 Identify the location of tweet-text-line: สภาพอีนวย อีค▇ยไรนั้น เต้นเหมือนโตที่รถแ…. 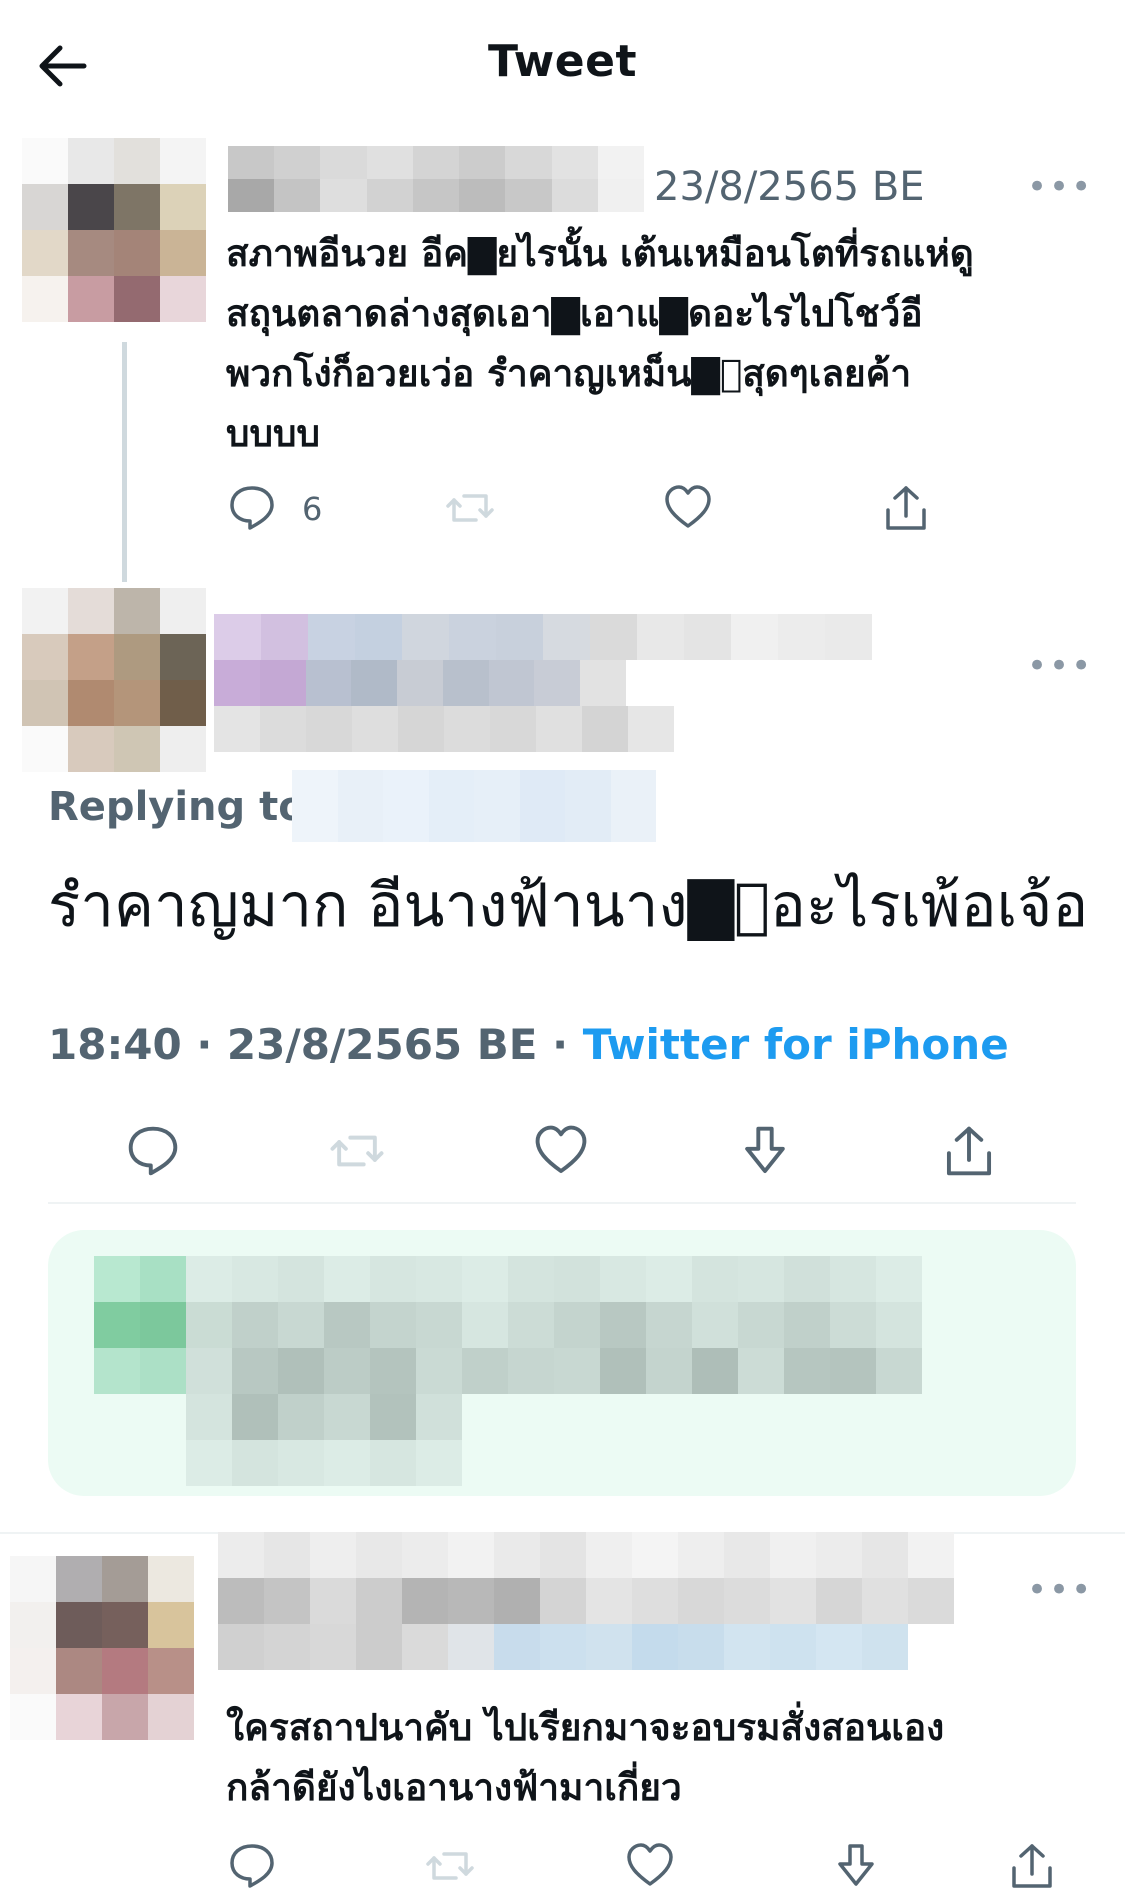
(600, 253).